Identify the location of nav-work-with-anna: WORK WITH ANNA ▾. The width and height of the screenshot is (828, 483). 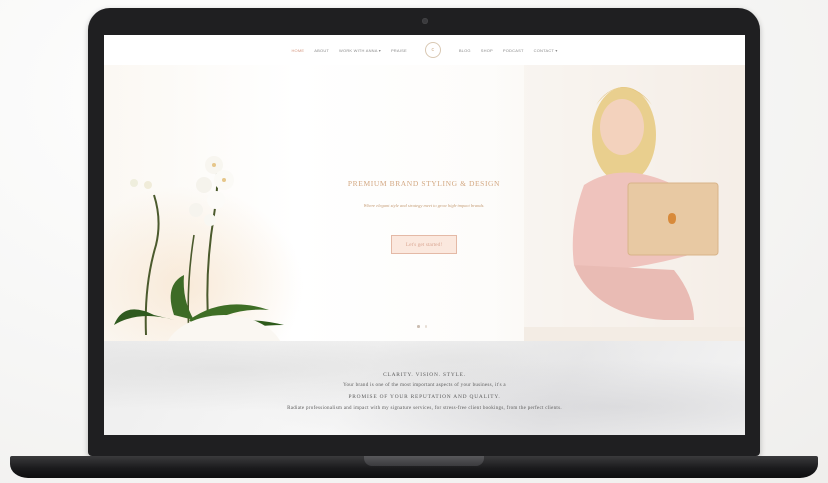
(360, 50).